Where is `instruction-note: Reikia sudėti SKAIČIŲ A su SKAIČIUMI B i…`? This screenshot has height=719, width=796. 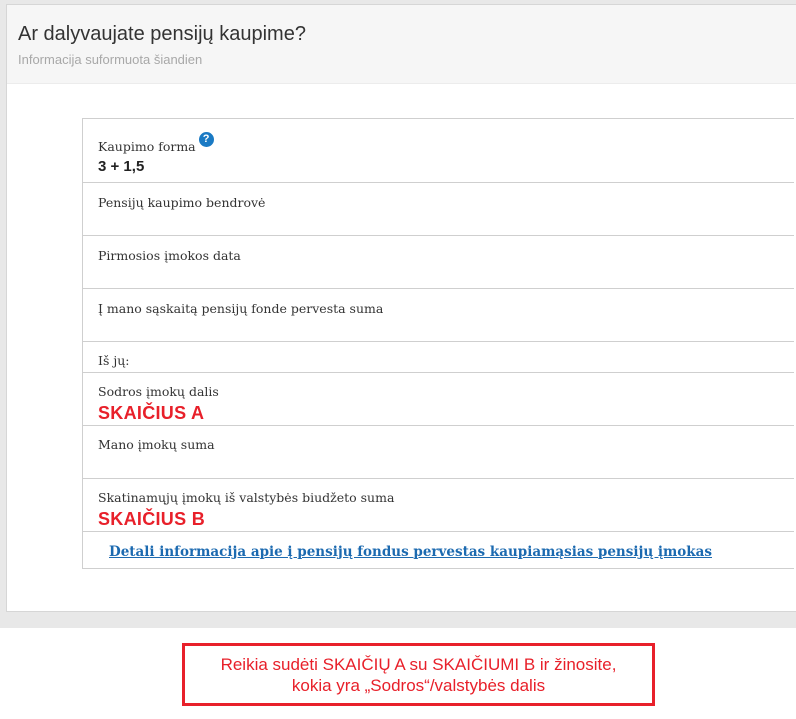
instruction-note: Reikia sudėti SKAIČIŲ A su SKAIČIUMI B i… is located at coordinates (418, 674).